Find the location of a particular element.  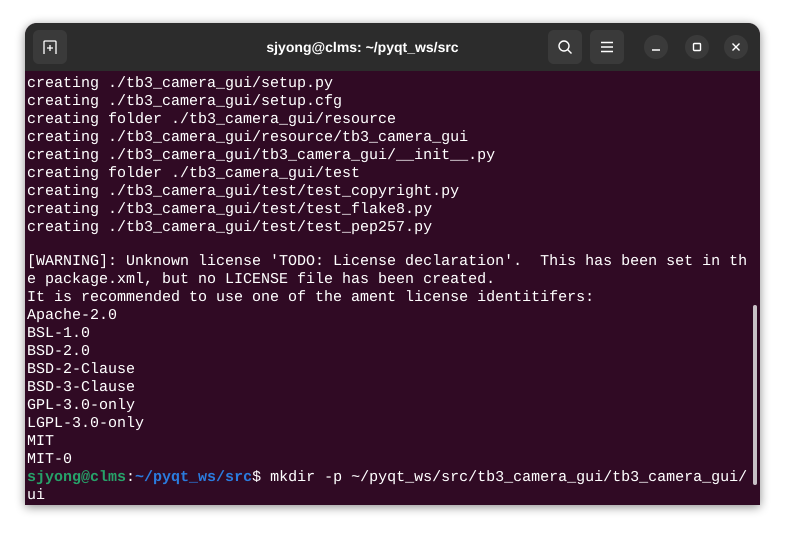

terminal-line: [WARNING]: Unknown license 'TODO: License declaration'. This has been set in th is located at coordinates (387, 262).